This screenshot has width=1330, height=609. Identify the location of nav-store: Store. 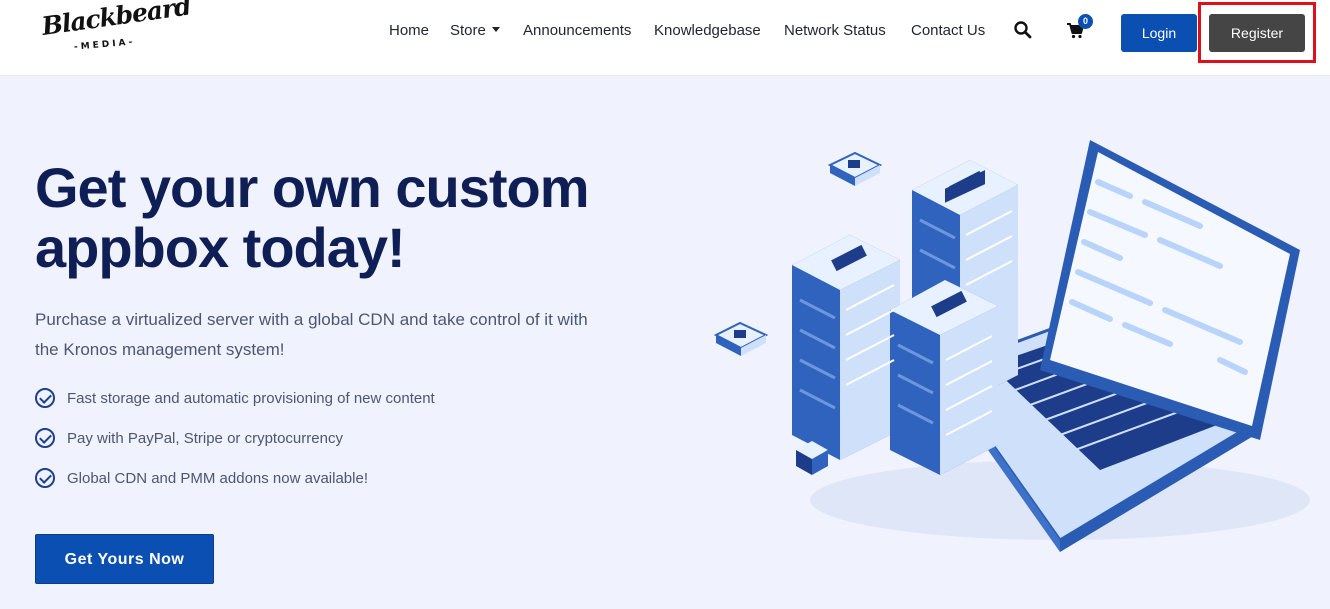
(475, 30).